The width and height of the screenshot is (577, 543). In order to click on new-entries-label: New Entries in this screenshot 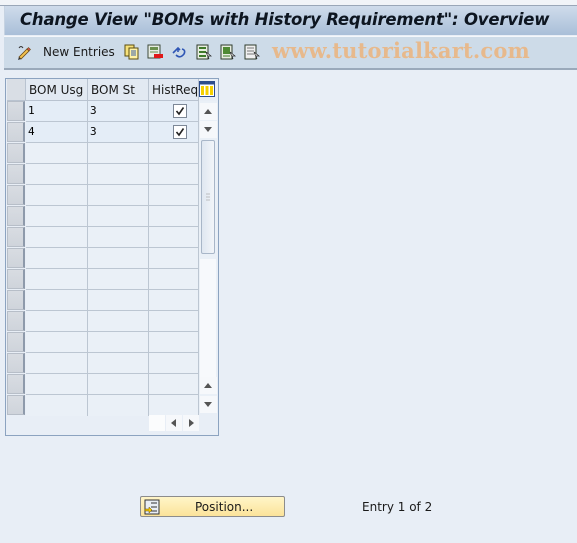, I will do `click(79, 52)`.